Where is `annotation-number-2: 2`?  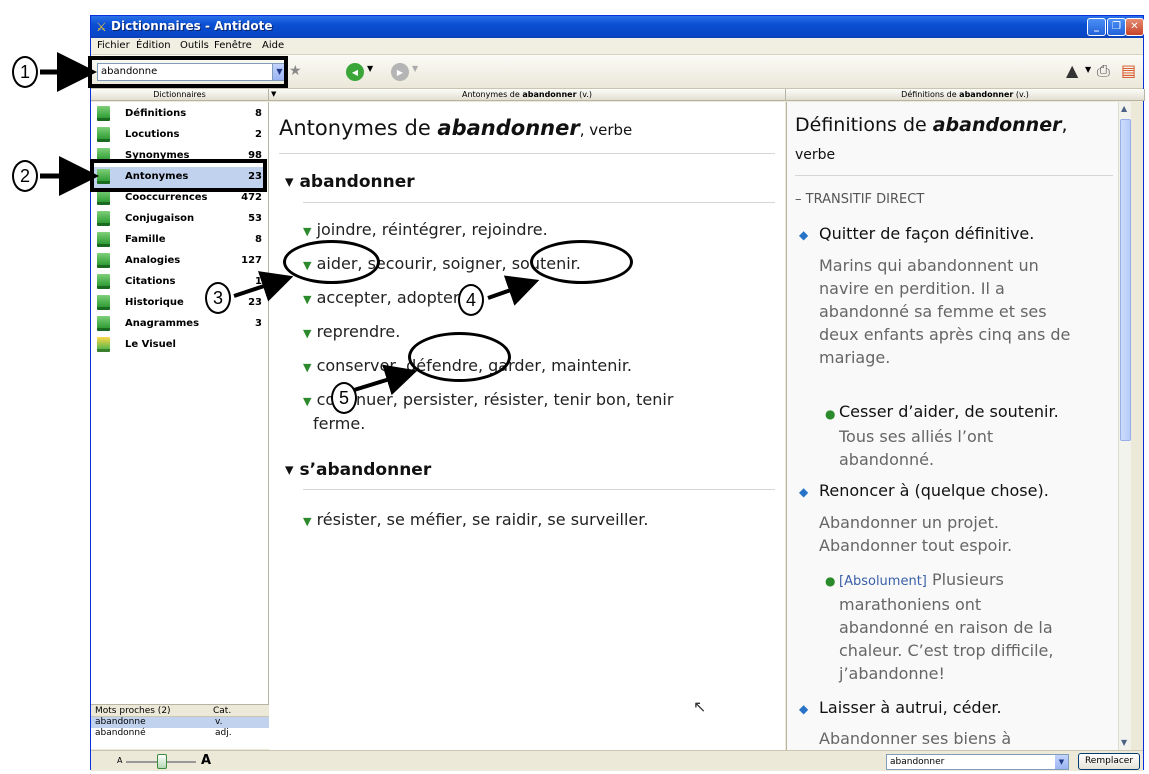
annotation-number-2: 2 is located at coordinates (25, 176).